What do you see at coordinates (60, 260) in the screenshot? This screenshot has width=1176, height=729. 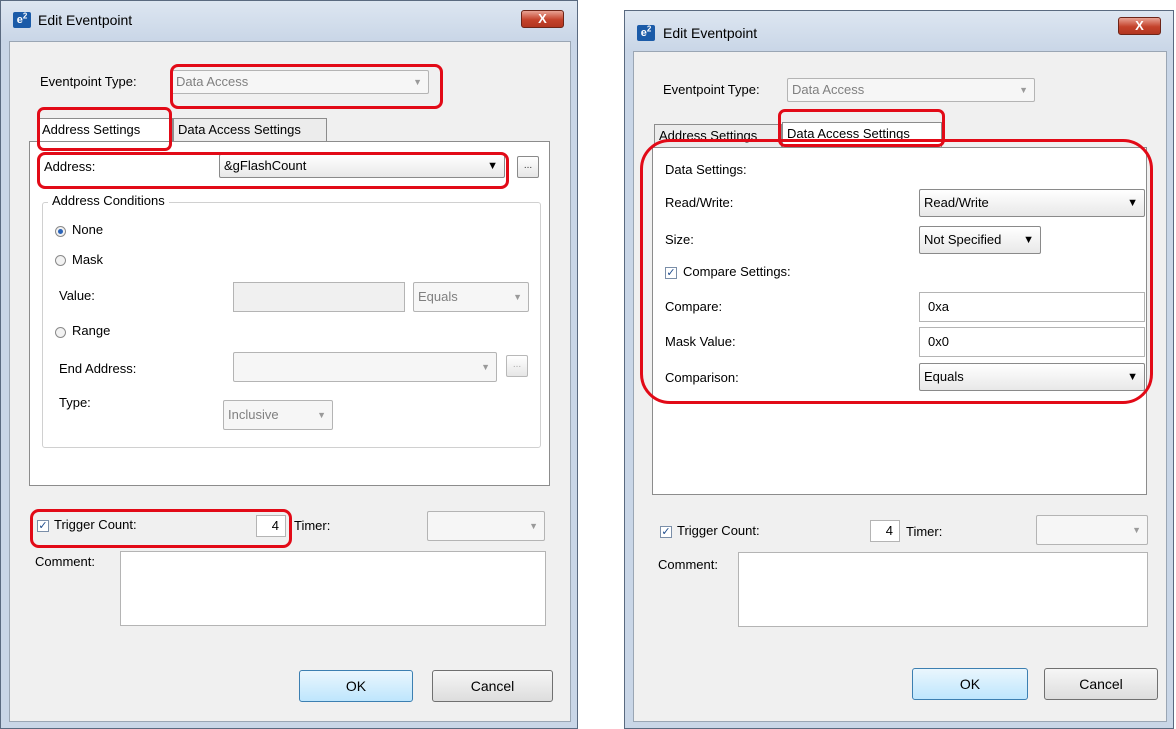 I see `left-radio-mask` at bounding box center [60, 260].